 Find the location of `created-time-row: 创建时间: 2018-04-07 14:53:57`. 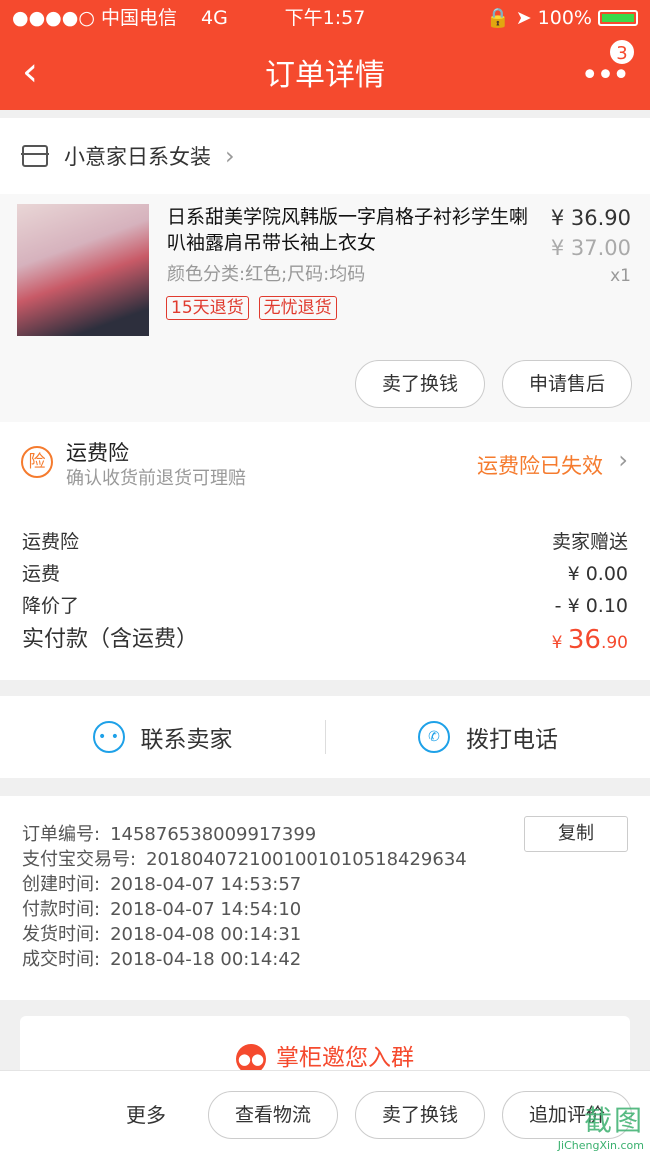

created-time-row: 创建时间: 2018-04-07 14:53:57 is located at coordinates (325, 884).